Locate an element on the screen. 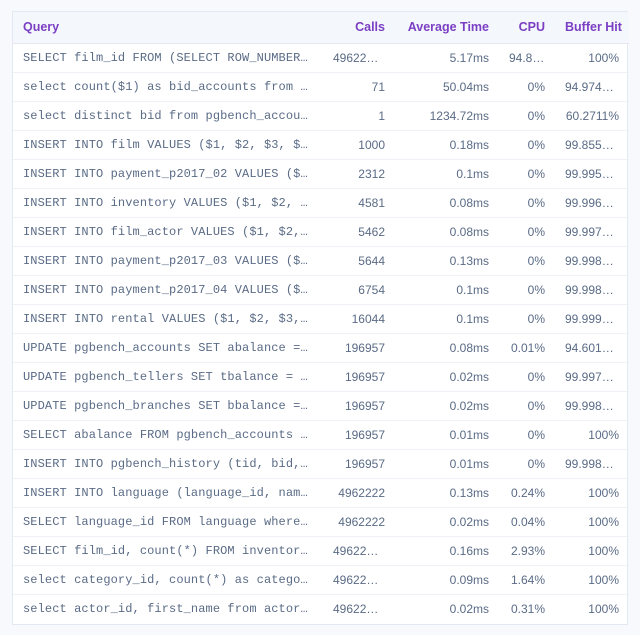 This screenshot has height=635, width=640. cell-buffer-hit: 99.9957% is located at coordinates (592, 174).